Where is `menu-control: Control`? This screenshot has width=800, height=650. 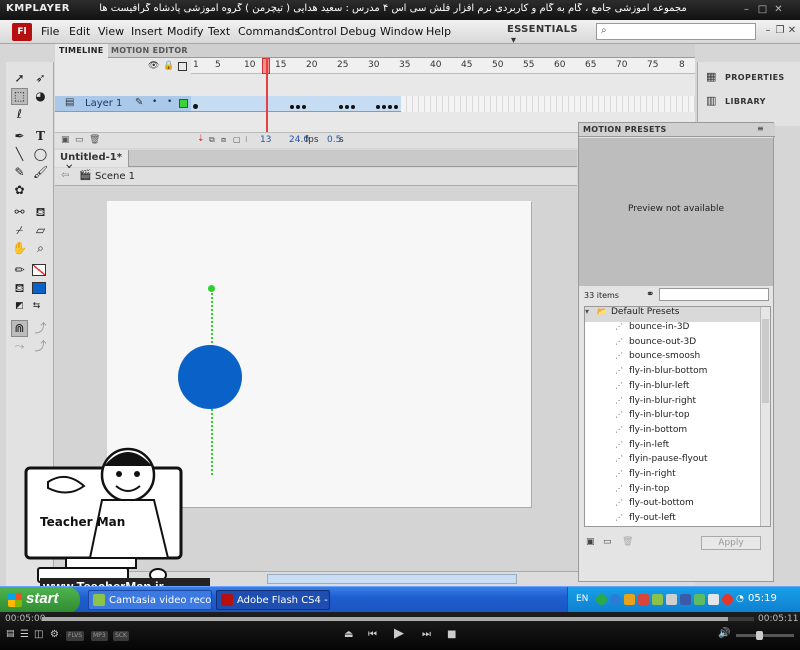
menu-control: Control is located at coordinates (317, 31).